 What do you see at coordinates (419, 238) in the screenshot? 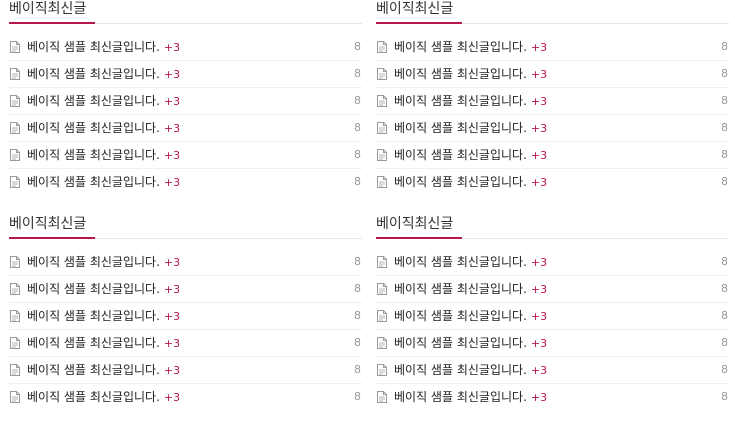
I see `widget-title-underline` at bounding box center [419, 238].